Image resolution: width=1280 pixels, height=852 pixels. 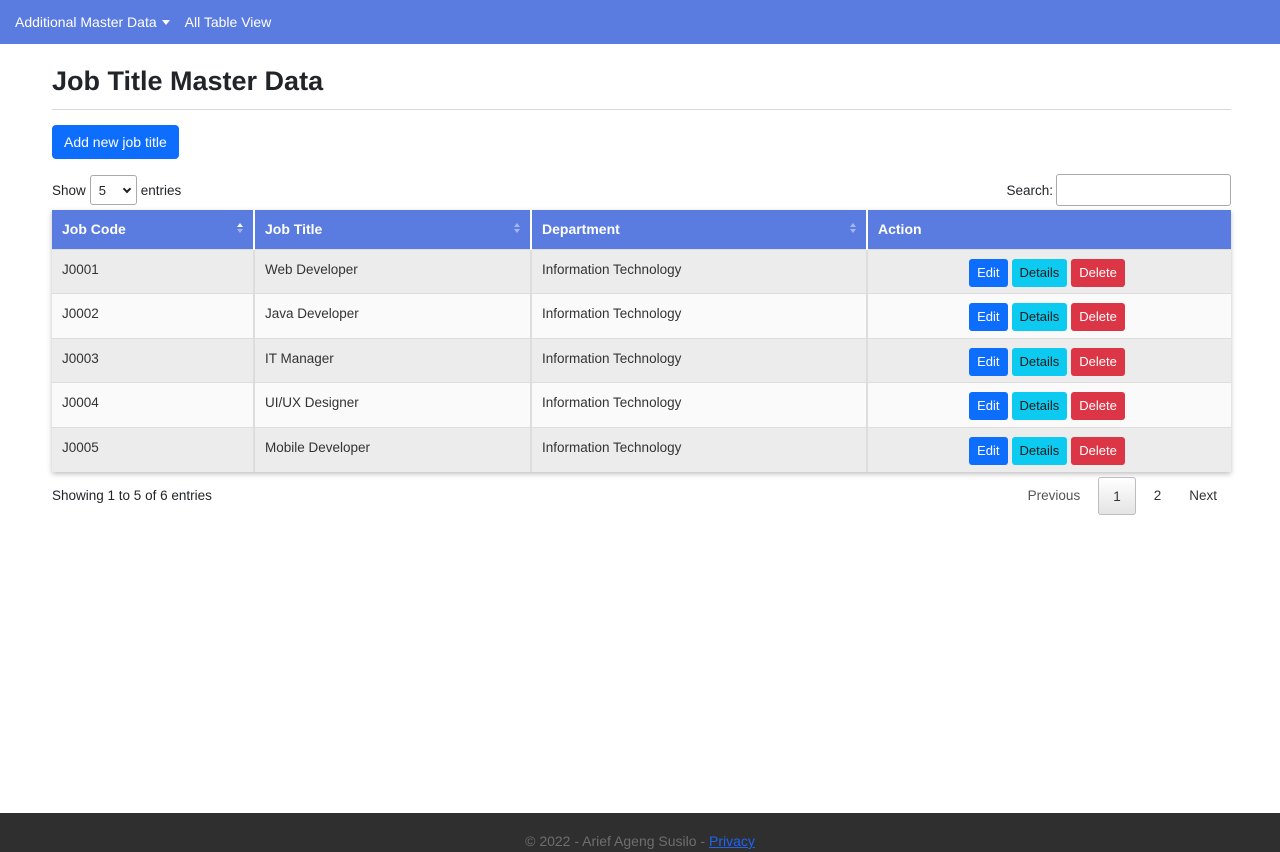 I want to click on add-job-title-button: Add new job title, so click(x=115, y=142).